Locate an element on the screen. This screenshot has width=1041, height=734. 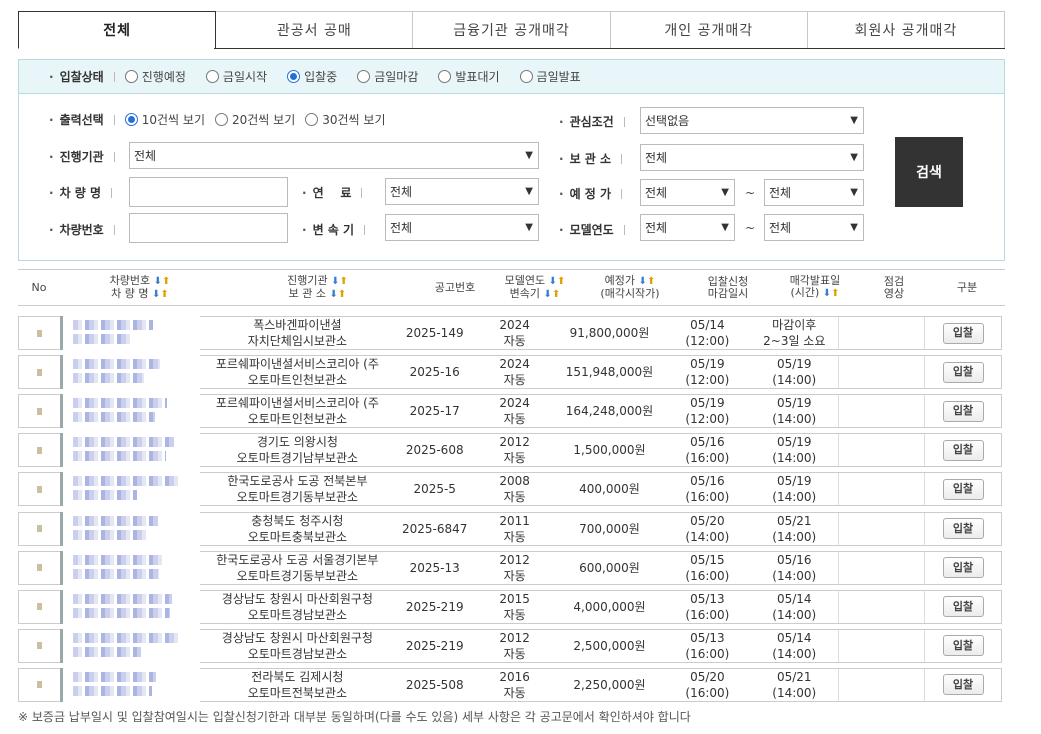
status-option-close-today: 금일마감 is located at coordinates (387, 76).